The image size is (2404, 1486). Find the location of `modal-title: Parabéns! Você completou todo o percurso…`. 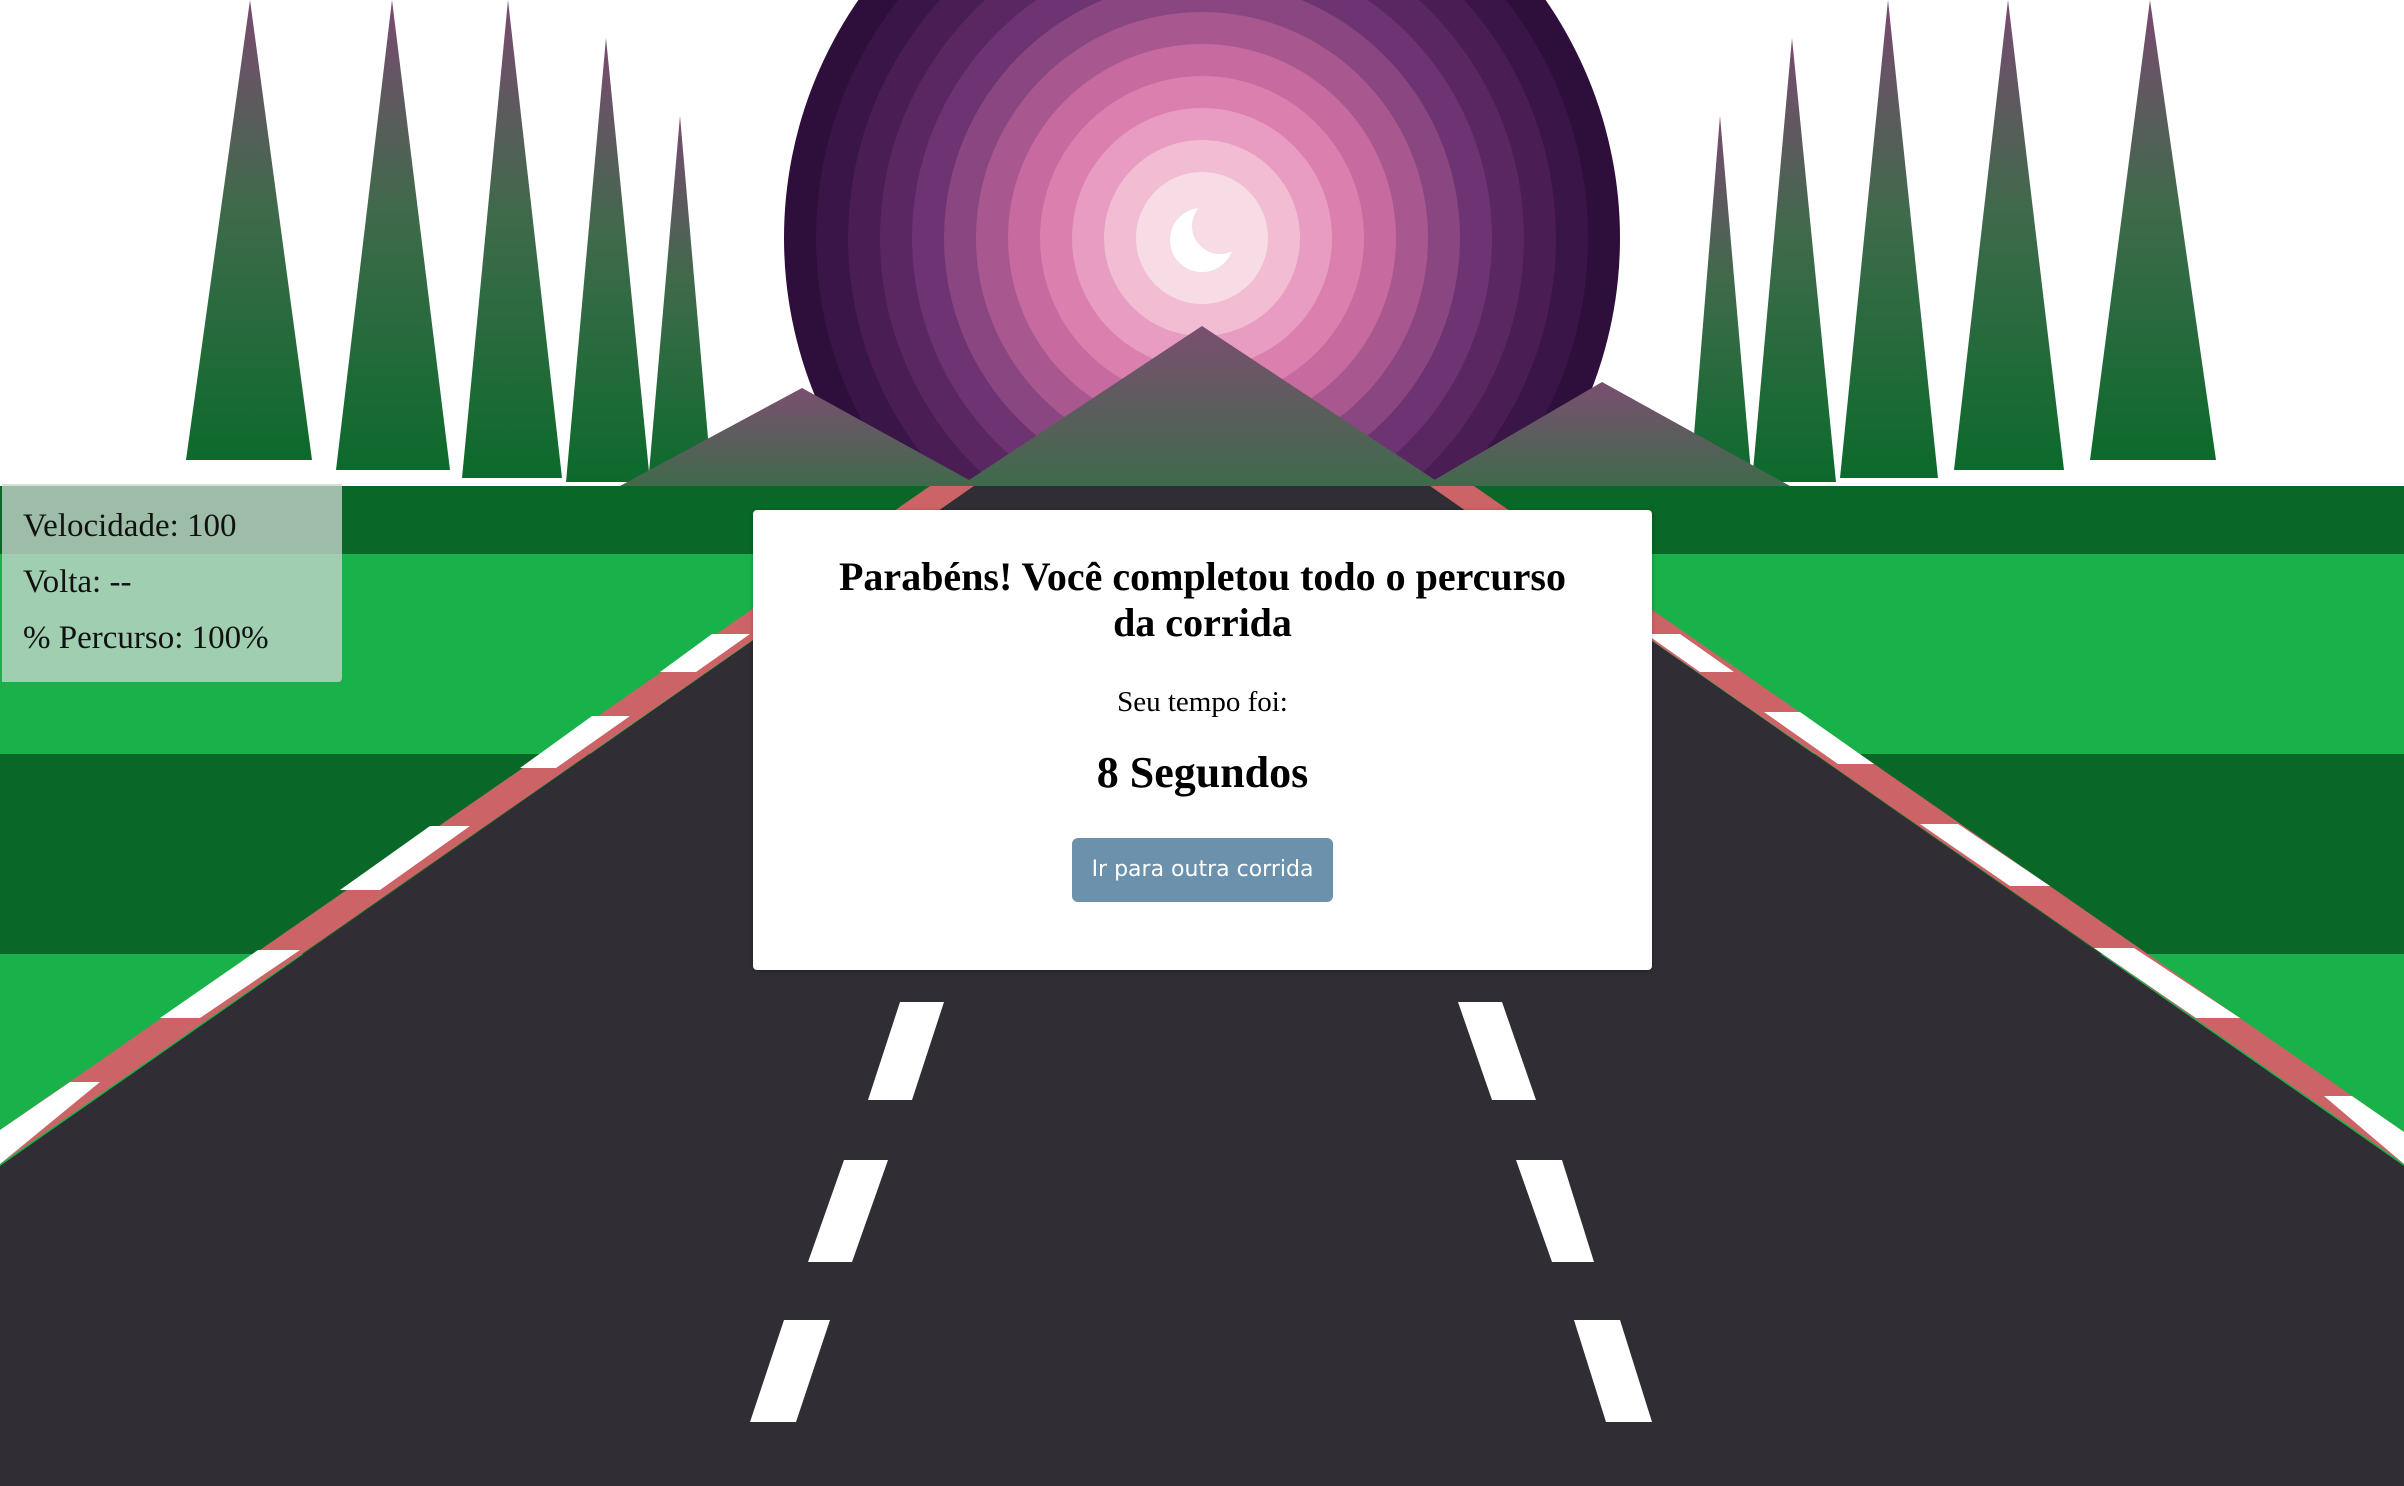

modal-title: Parabéns! Você completou todo o percurso… is located at coordinates (1202, 599).